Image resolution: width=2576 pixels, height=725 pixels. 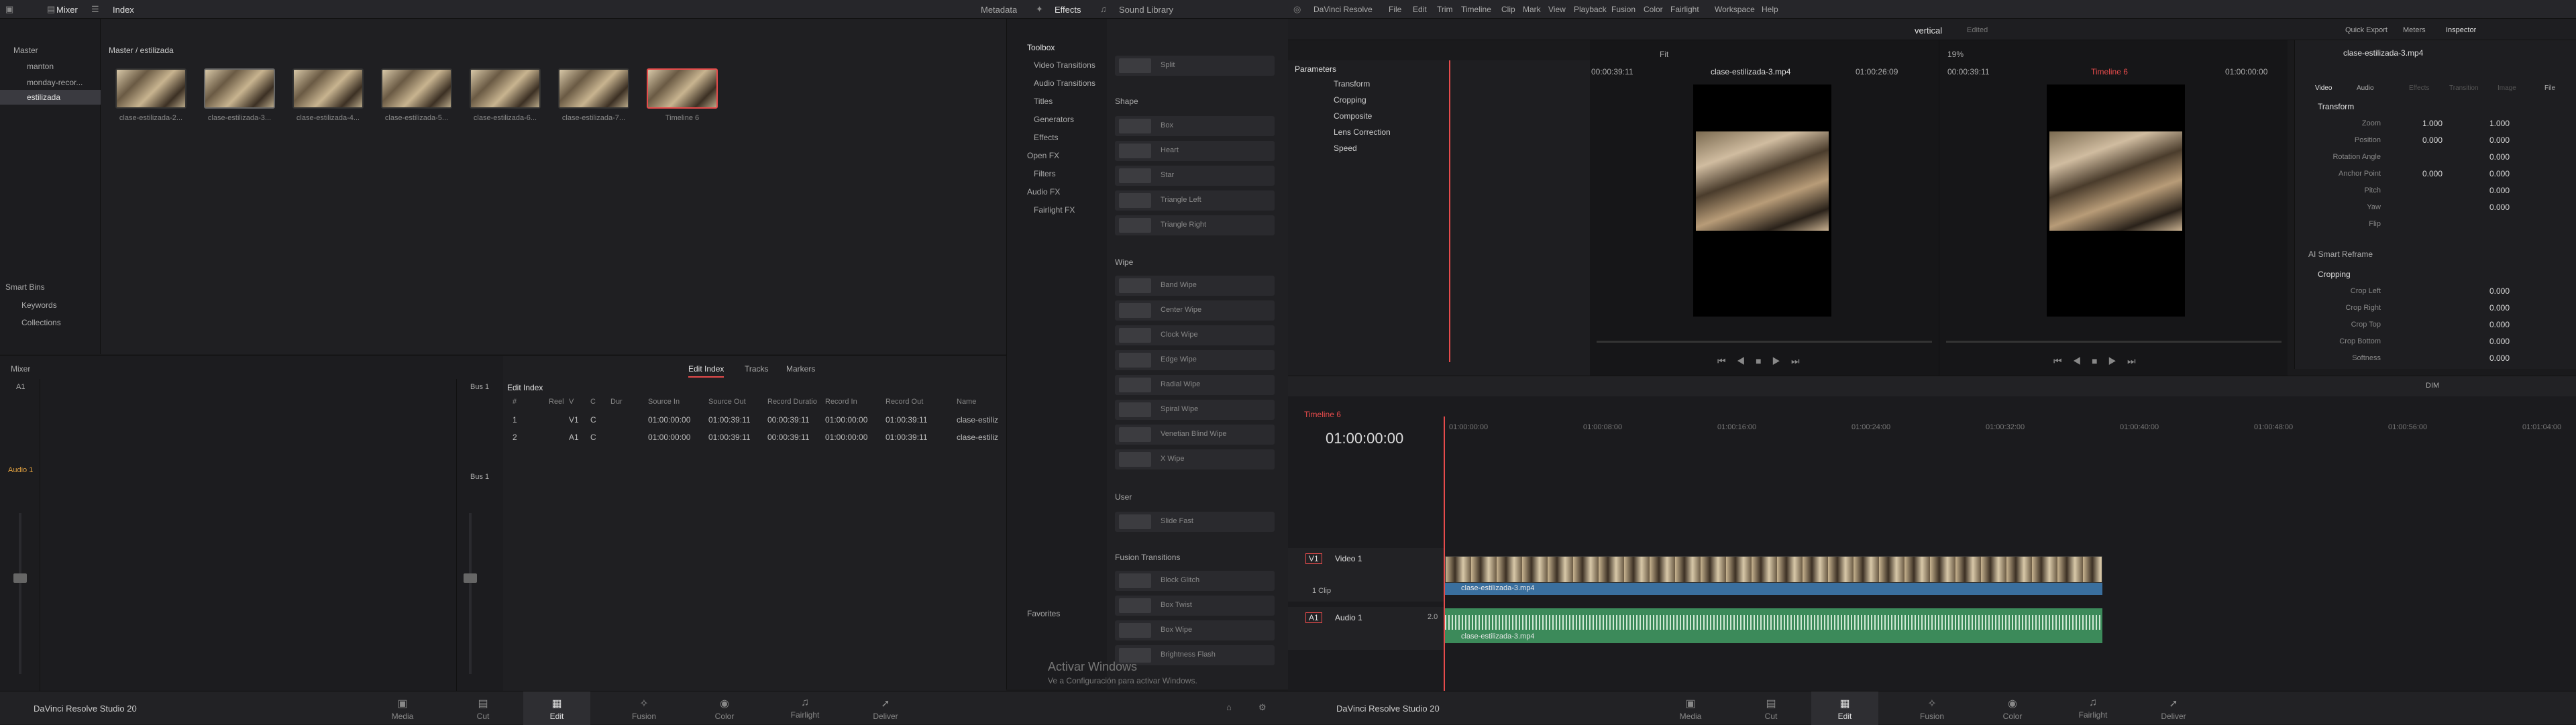 I want to click on timeline-tab: Timeline 6, so click(x=1322, y=414).